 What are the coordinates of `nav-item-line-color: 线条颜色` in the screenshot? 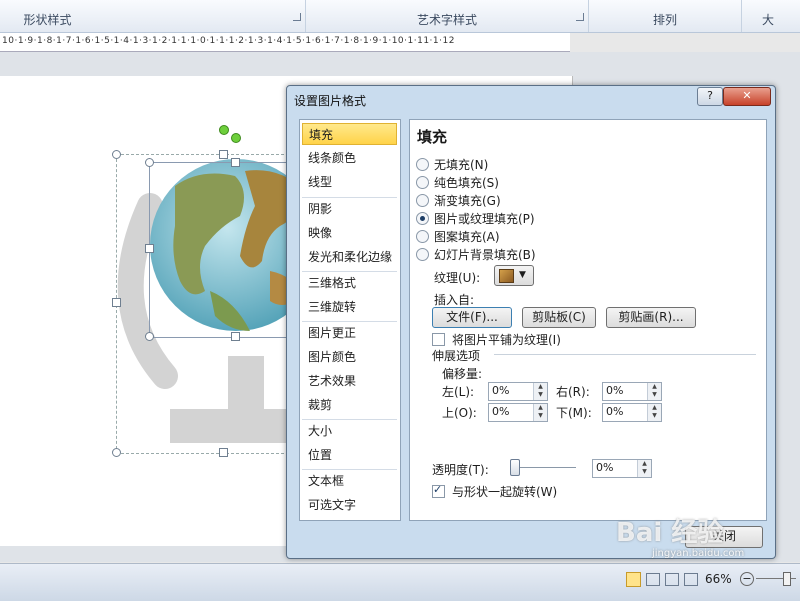 It's located at (349, 158).